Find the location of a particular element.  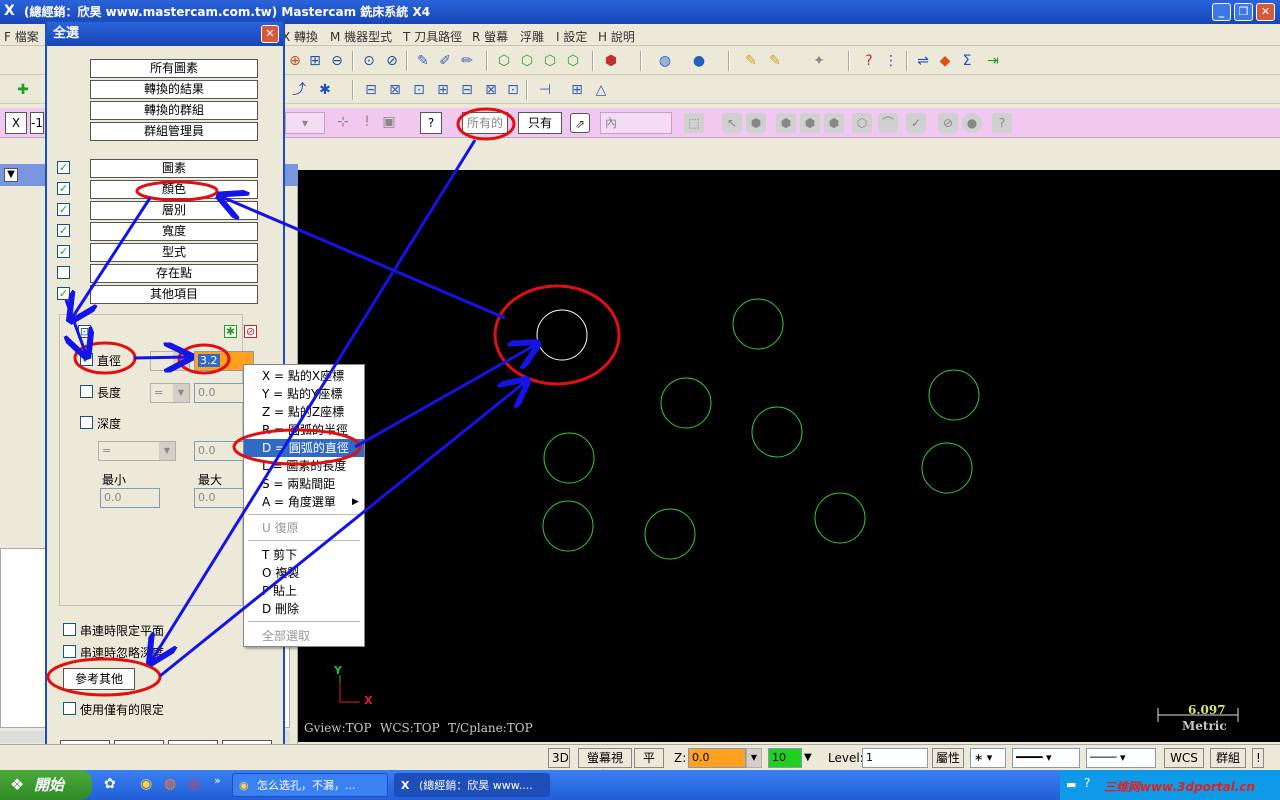

triangle-icon: △ is located at coordinates (601, 90).